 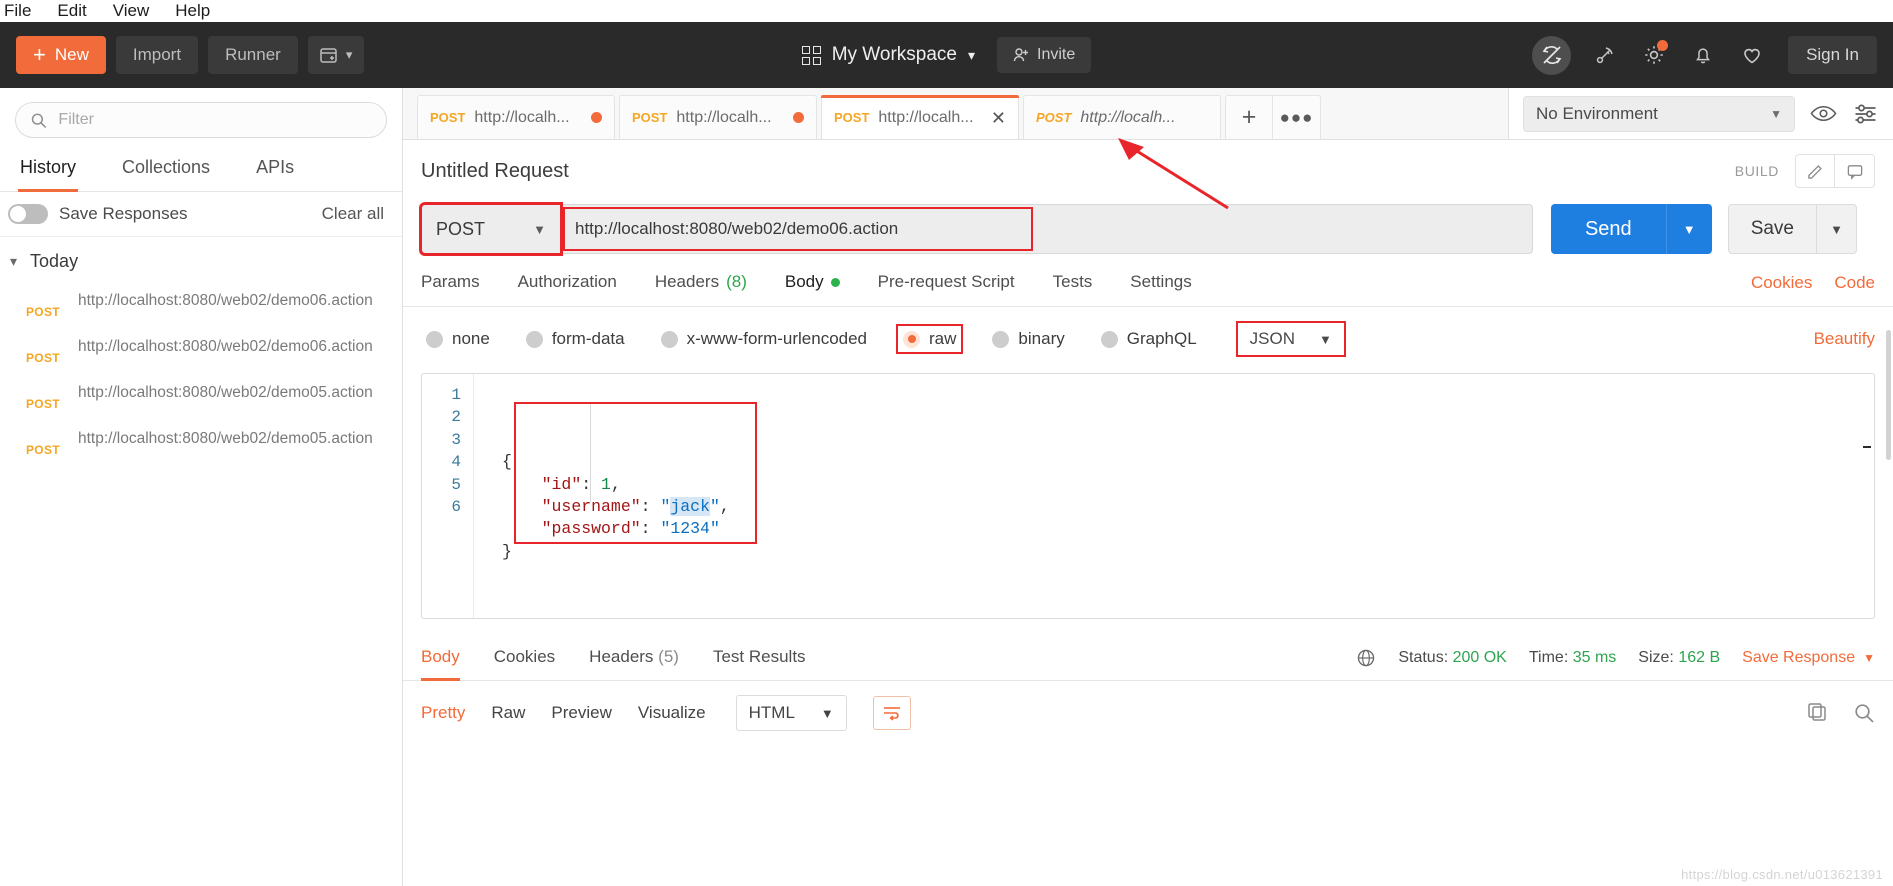 What do you see at coordinates (48, 170) in the screenshot?
I see `sidebar-tab-history: History` at bounding box center [48, 170].